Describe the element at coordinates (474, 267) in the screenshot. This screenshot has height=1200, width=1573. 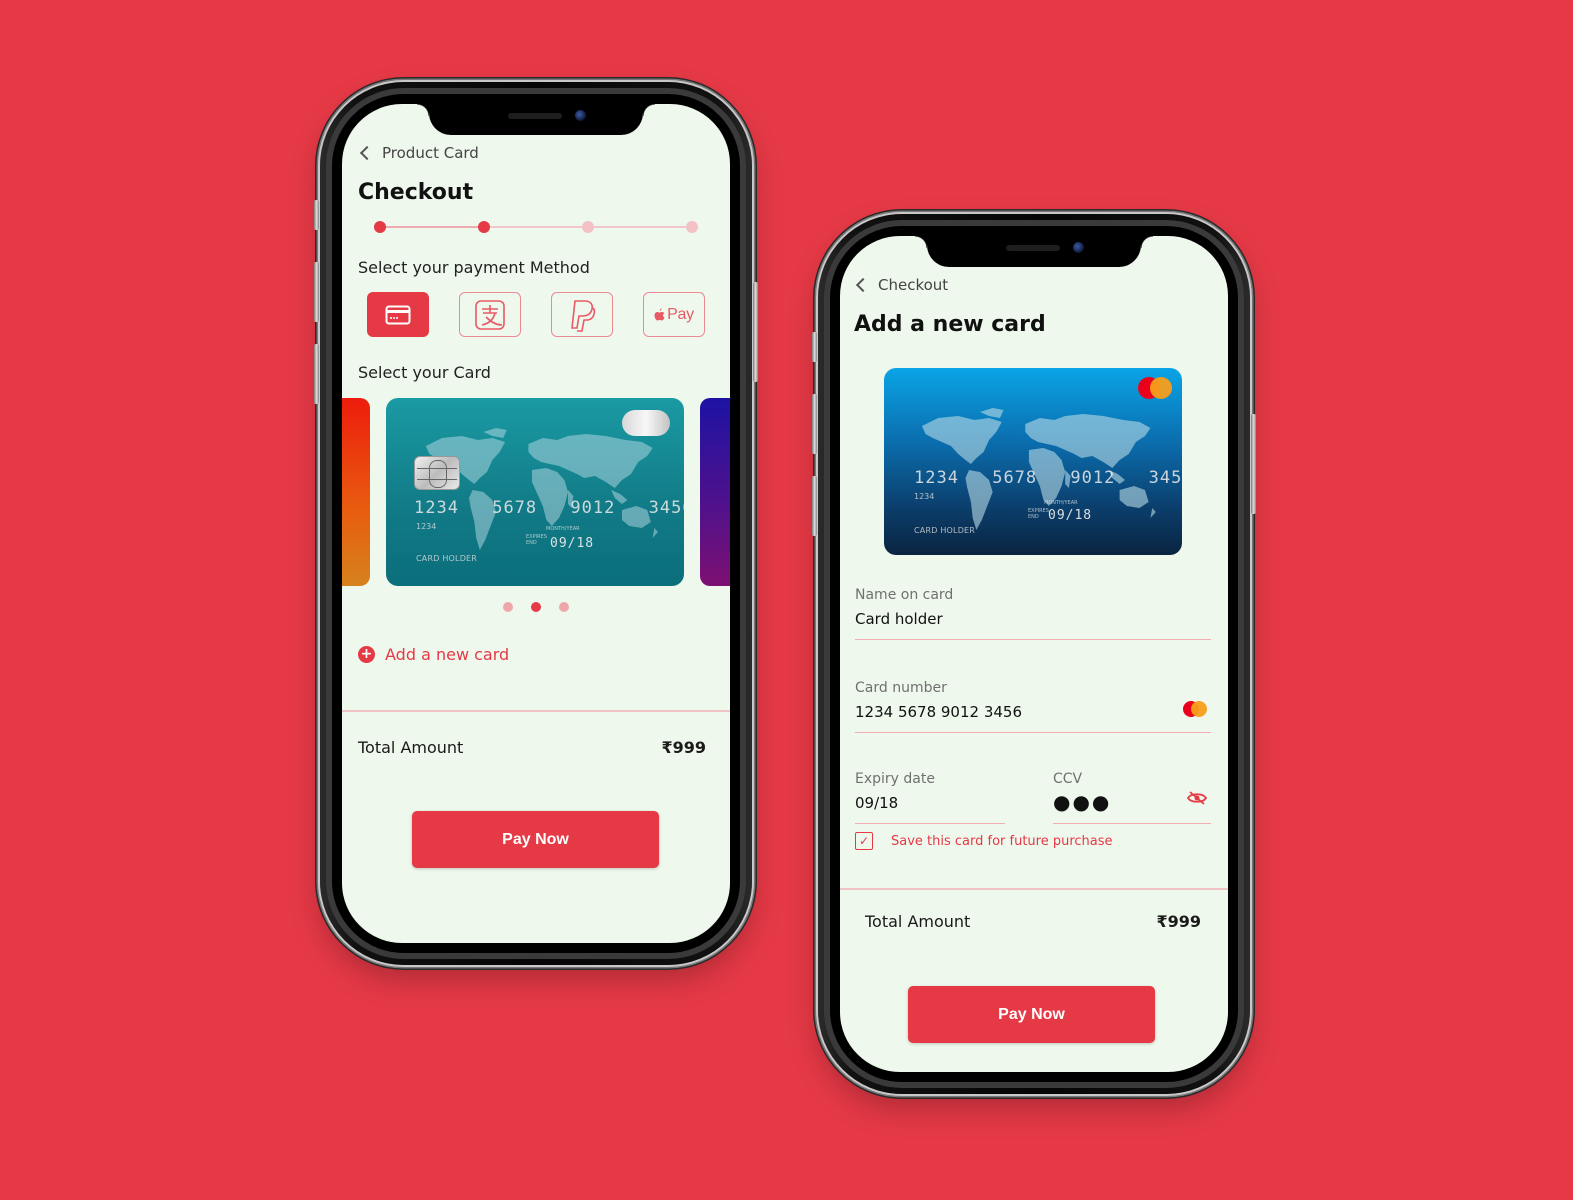
I see `payment-method-heading: Select your payment Method` at that location.